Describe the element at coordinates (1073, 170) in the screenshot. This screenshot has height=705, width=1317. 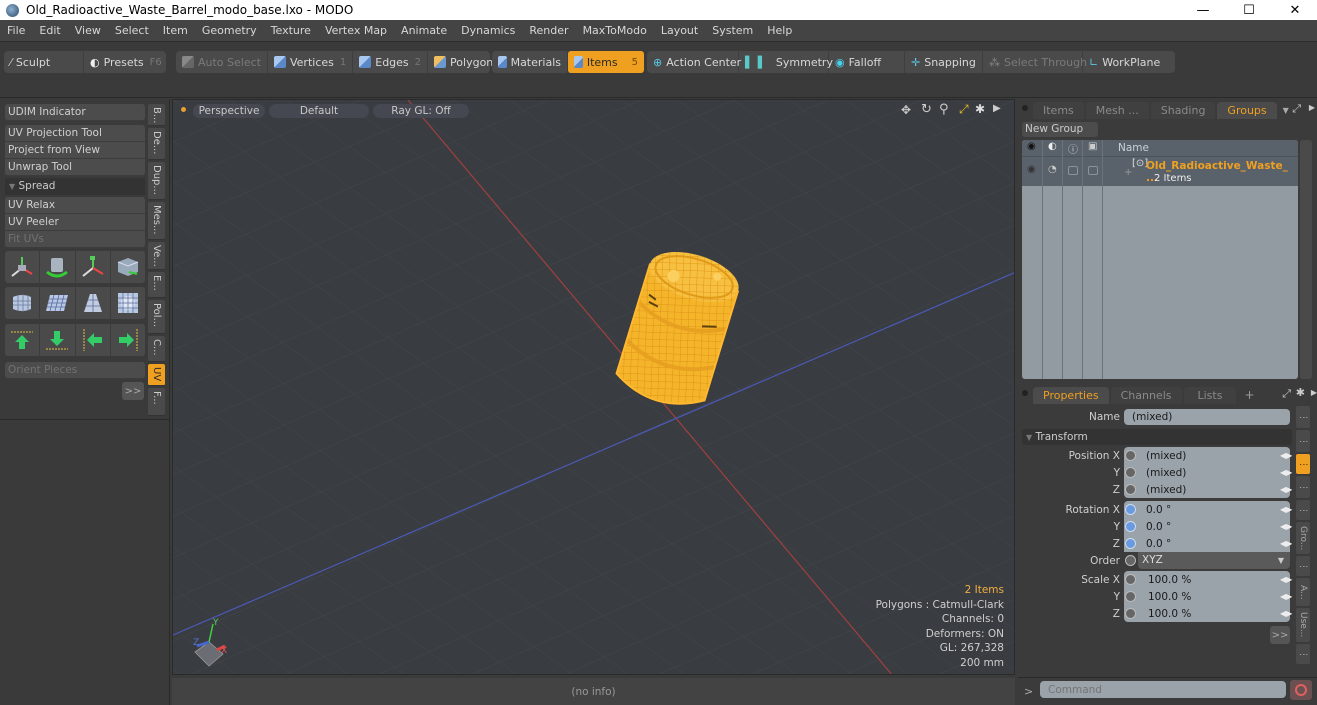
I see `row-lock-checkbox` at that location.